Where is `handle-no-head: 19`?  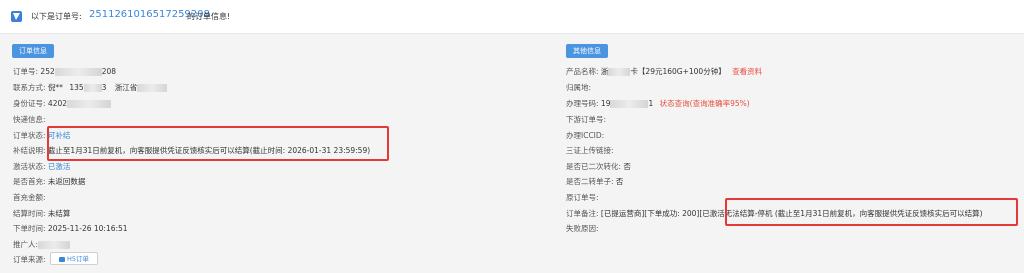
handle-no-head: 19 is located at coordinates (605, 103).